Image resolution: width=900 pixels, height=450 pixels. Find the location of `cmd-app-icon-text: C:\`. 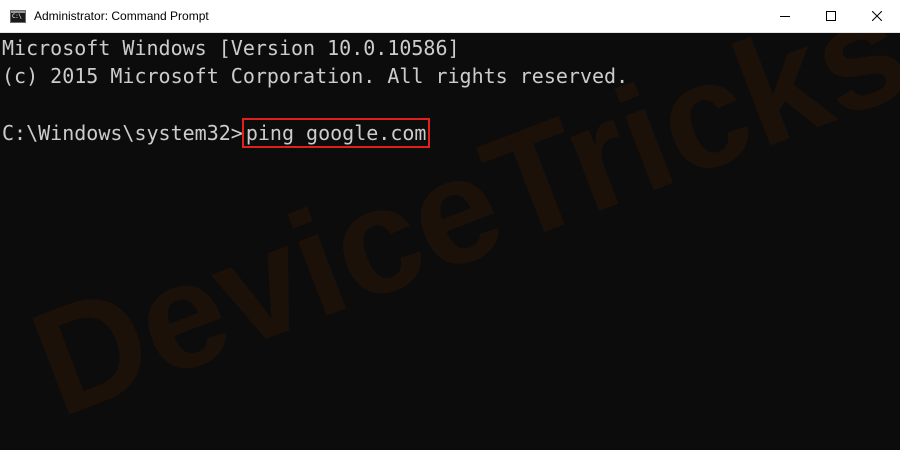

cmd-app-icon-text: C:\ is located at coordinates (17, 16).